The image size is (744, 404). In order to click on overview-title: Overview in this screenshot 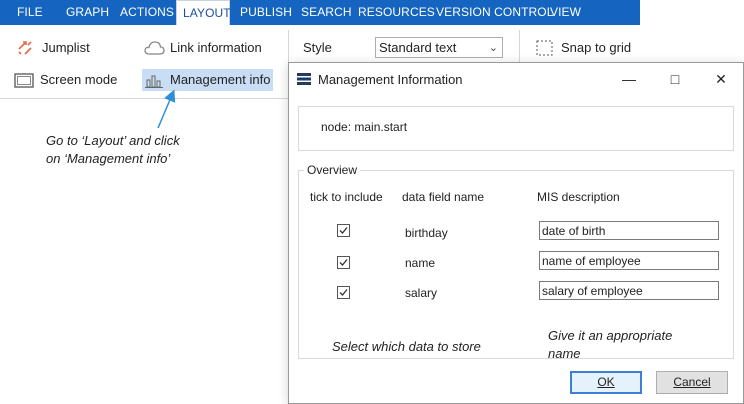, I will do `click(332, 170)`.